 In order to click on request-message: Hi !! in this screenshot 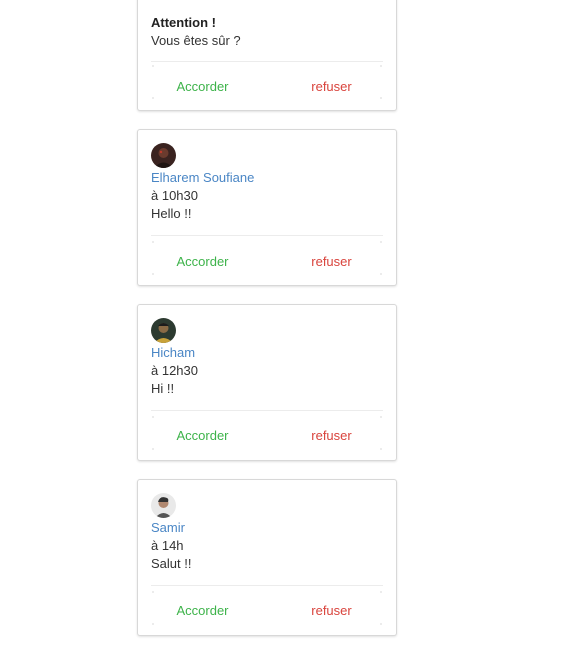, I will do `click(163, 388)`.